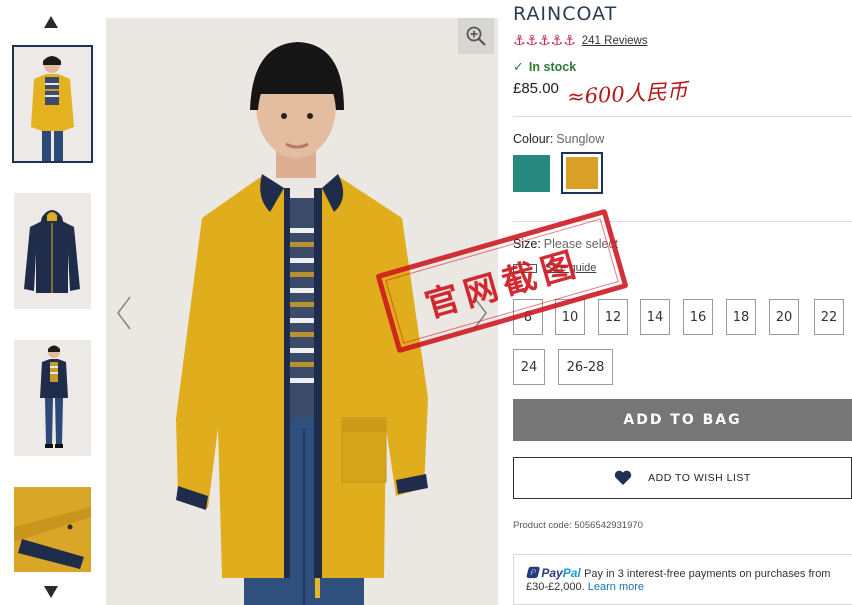 Image resolution: width=852 pixels, height=605 pixels. Describe the element at coordinates (689, 587) in the screenshot. I see `paypal-line-2: £30-£2,000. Learn more` at that location.